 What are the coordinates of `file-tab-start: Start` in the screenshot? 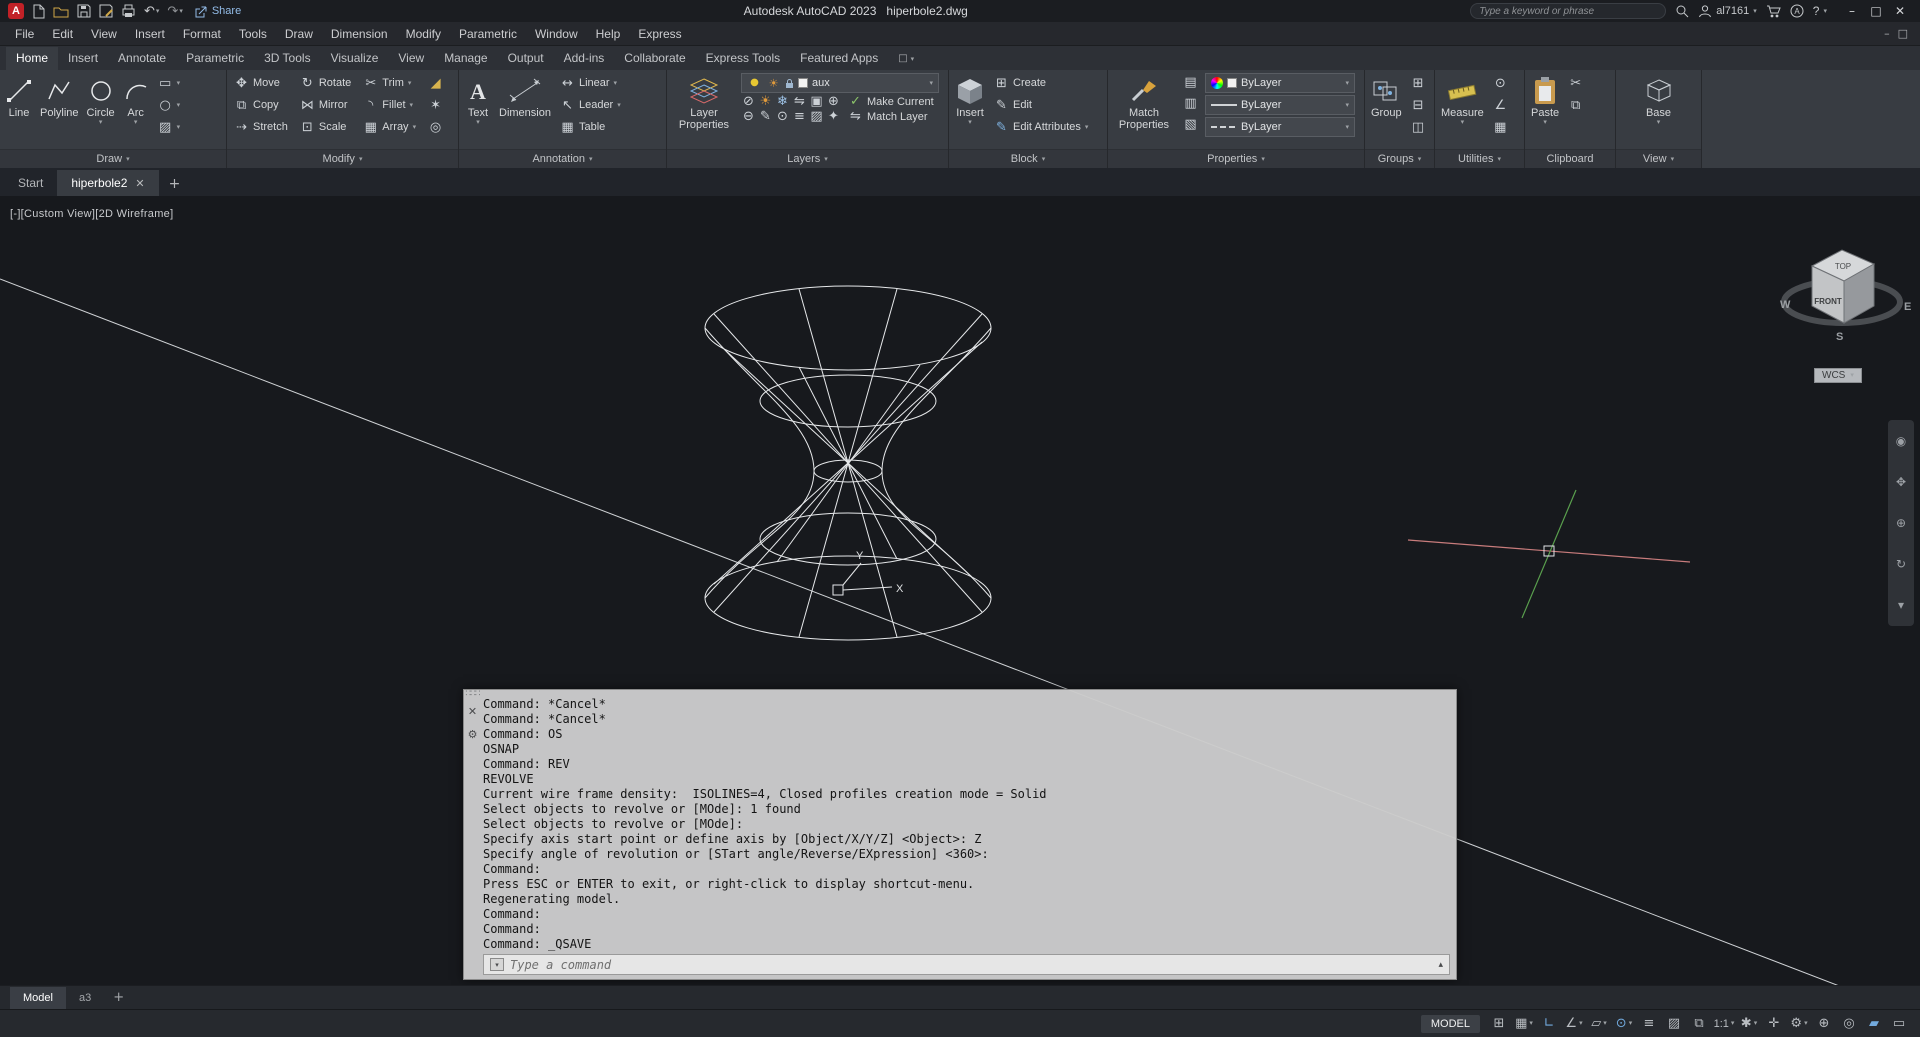 It's located at (30, 183).